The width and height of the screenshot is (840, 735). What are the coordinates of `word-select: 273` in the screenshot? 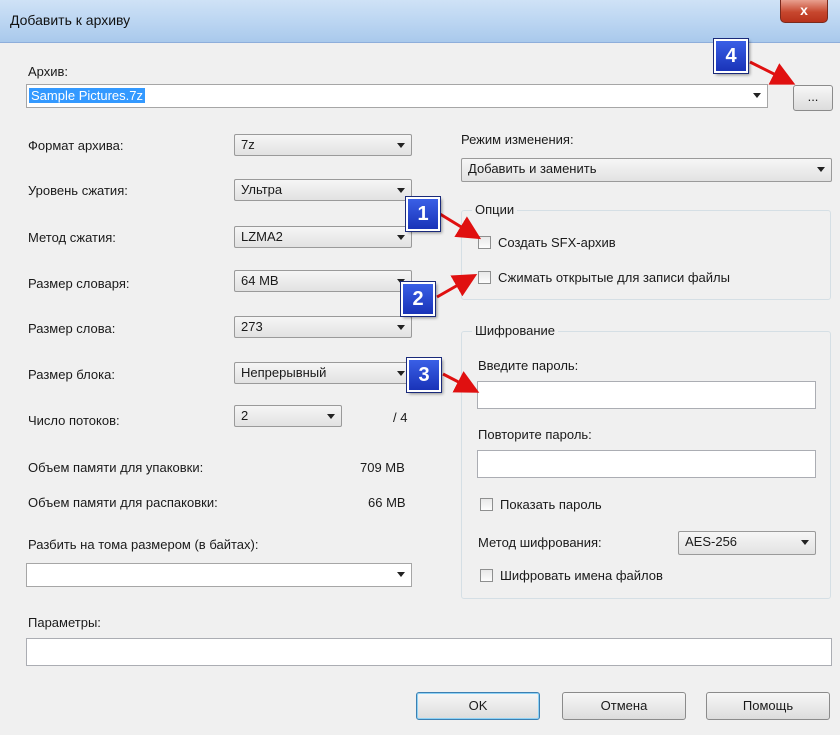 It's located at (323, 327).